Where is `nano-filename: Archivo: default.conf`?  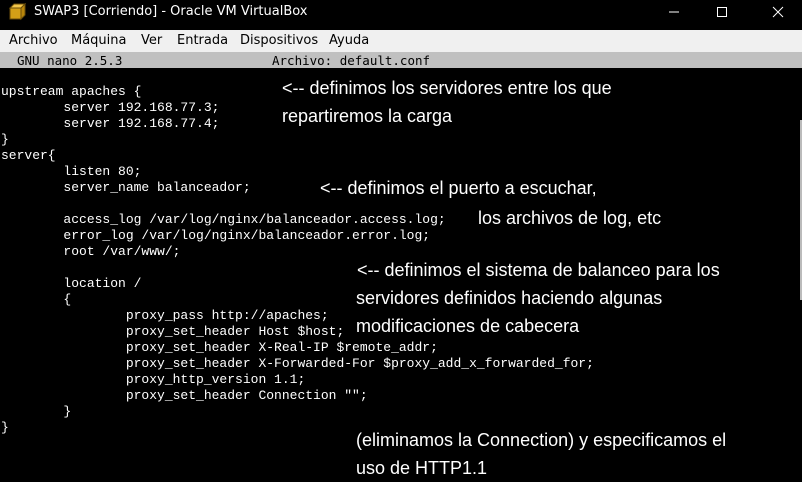
nano-filename: Archivo: default.conf is located at coordinates (351, 60).